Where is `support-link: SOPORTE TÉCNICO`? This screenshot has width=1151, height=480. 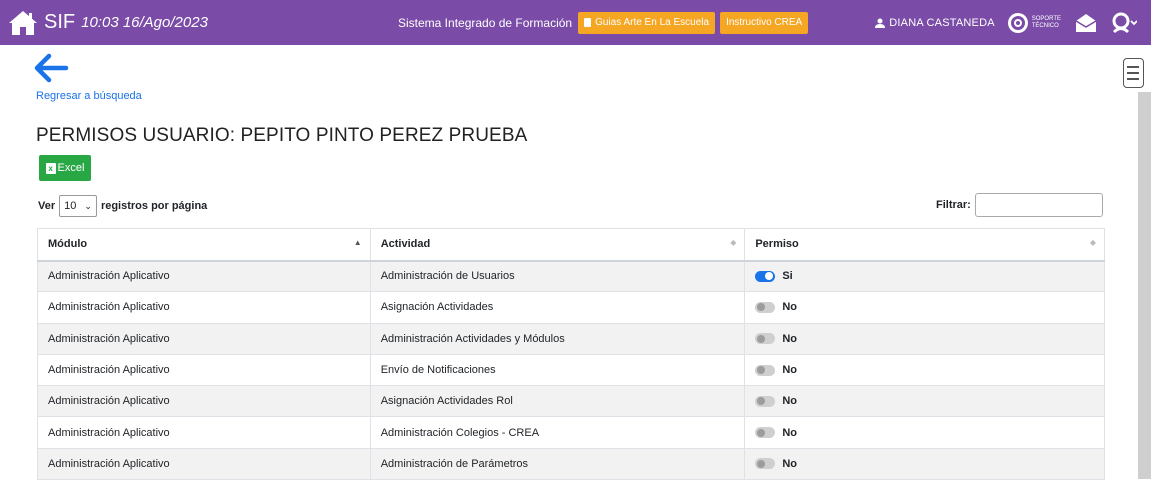
support-link: SOPORTE TÉCNICO is located at coordinates (1034, 23).